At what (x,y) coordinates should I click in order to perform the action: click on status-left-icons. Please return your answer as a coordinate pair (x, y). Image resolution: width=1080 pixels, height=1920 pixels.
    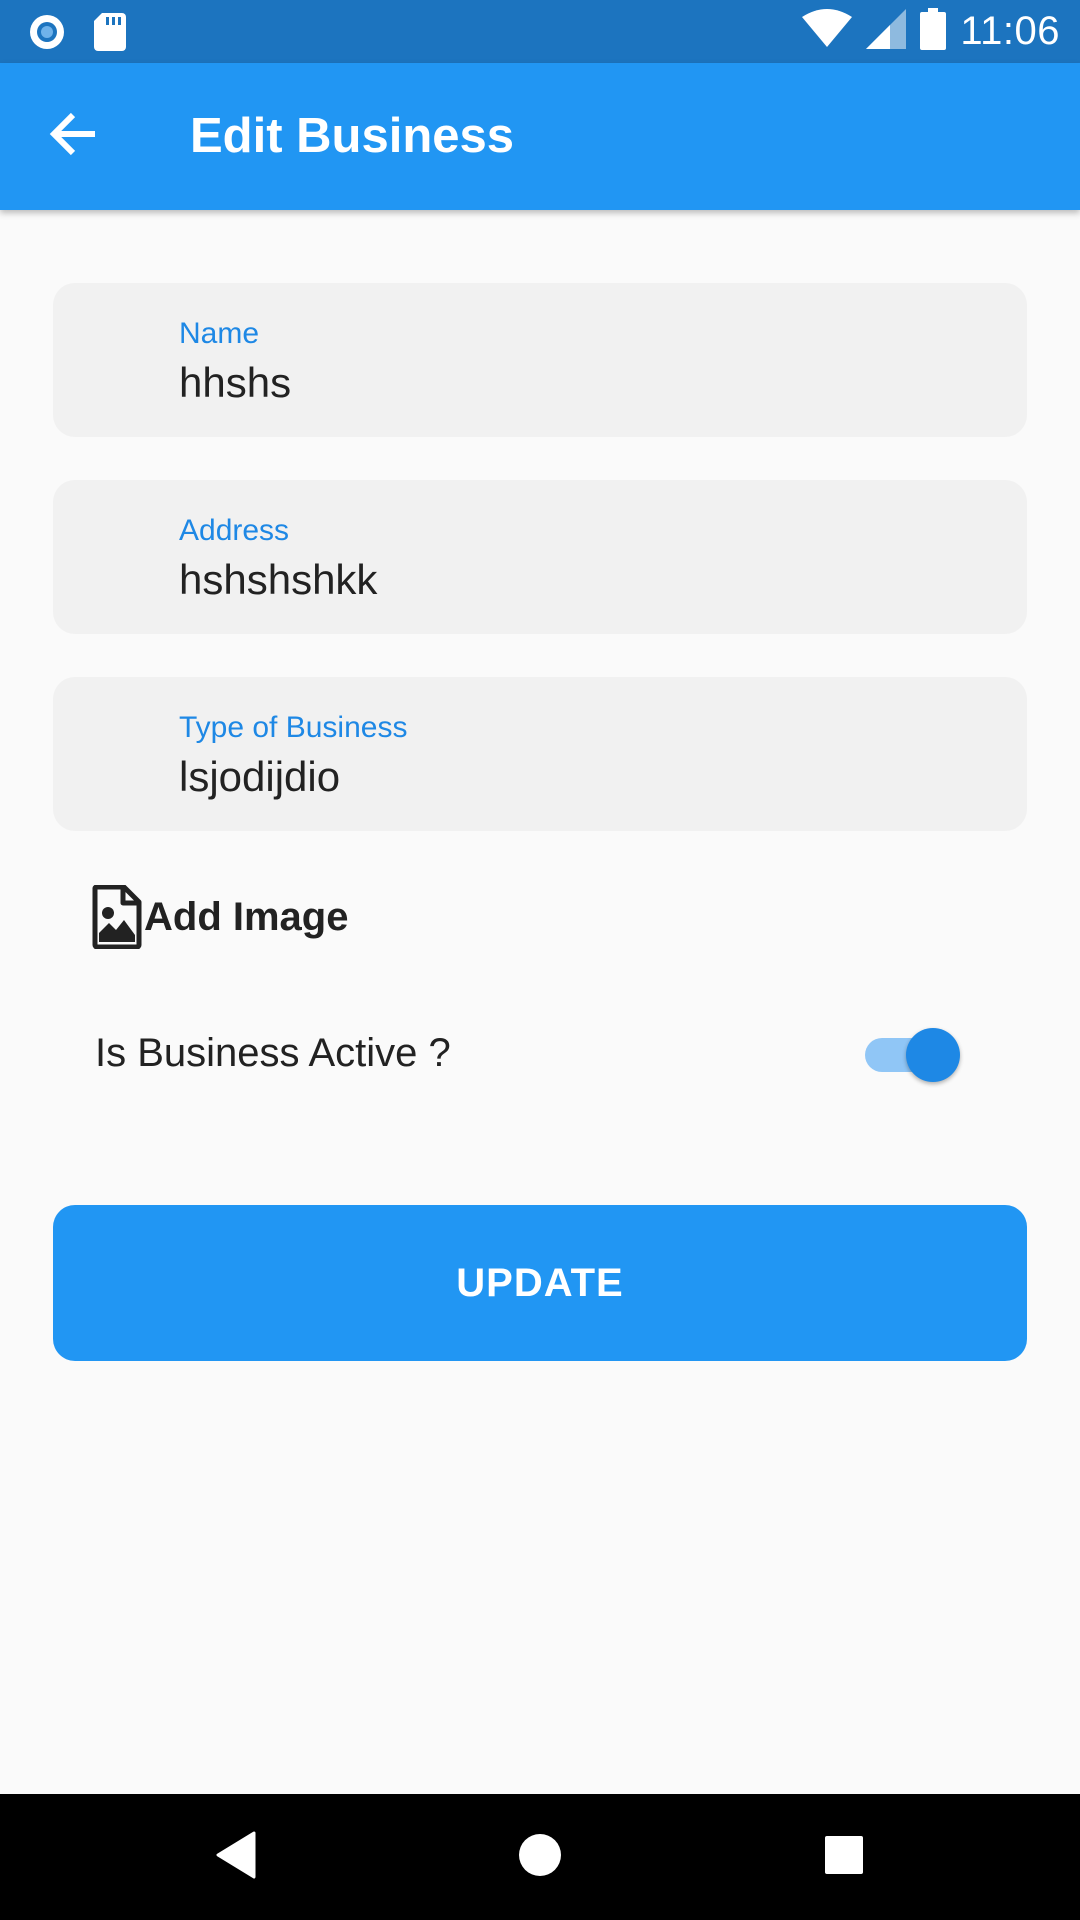
    Looking at the image, I should click on (77, 34).